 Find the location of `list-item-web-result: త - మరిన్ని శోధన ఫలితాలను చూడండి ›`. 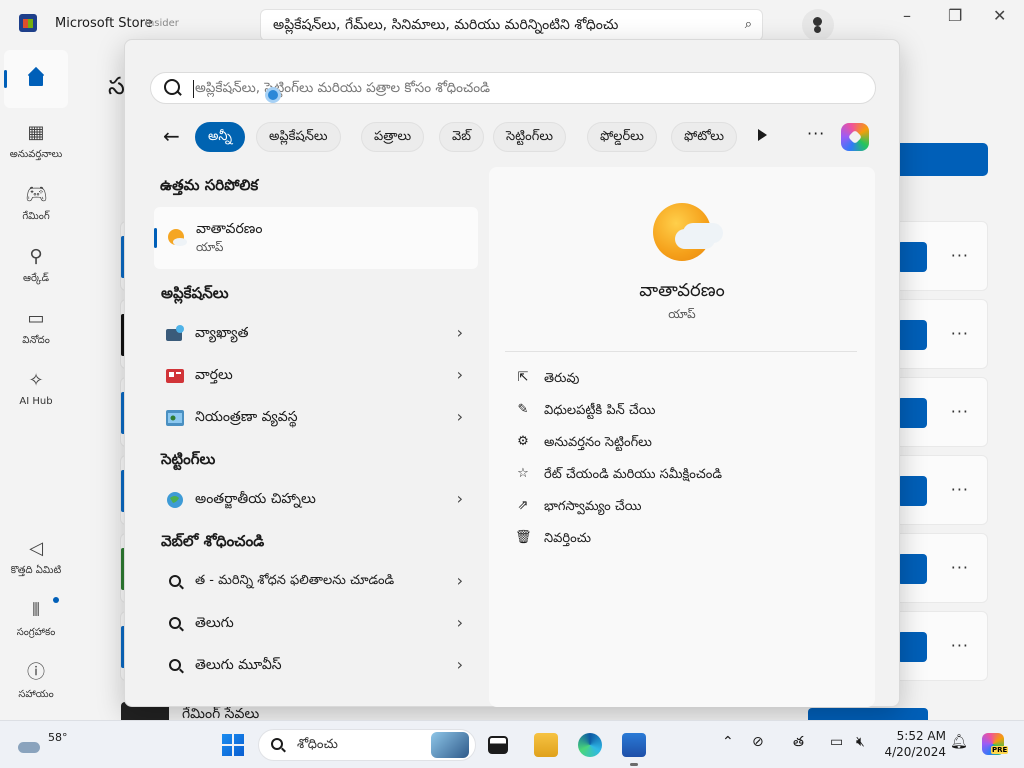

list-item-web-result: త - మరిన్ని శోధన ఫలితాలను చూడండి › is located at coordinates (314, 582).